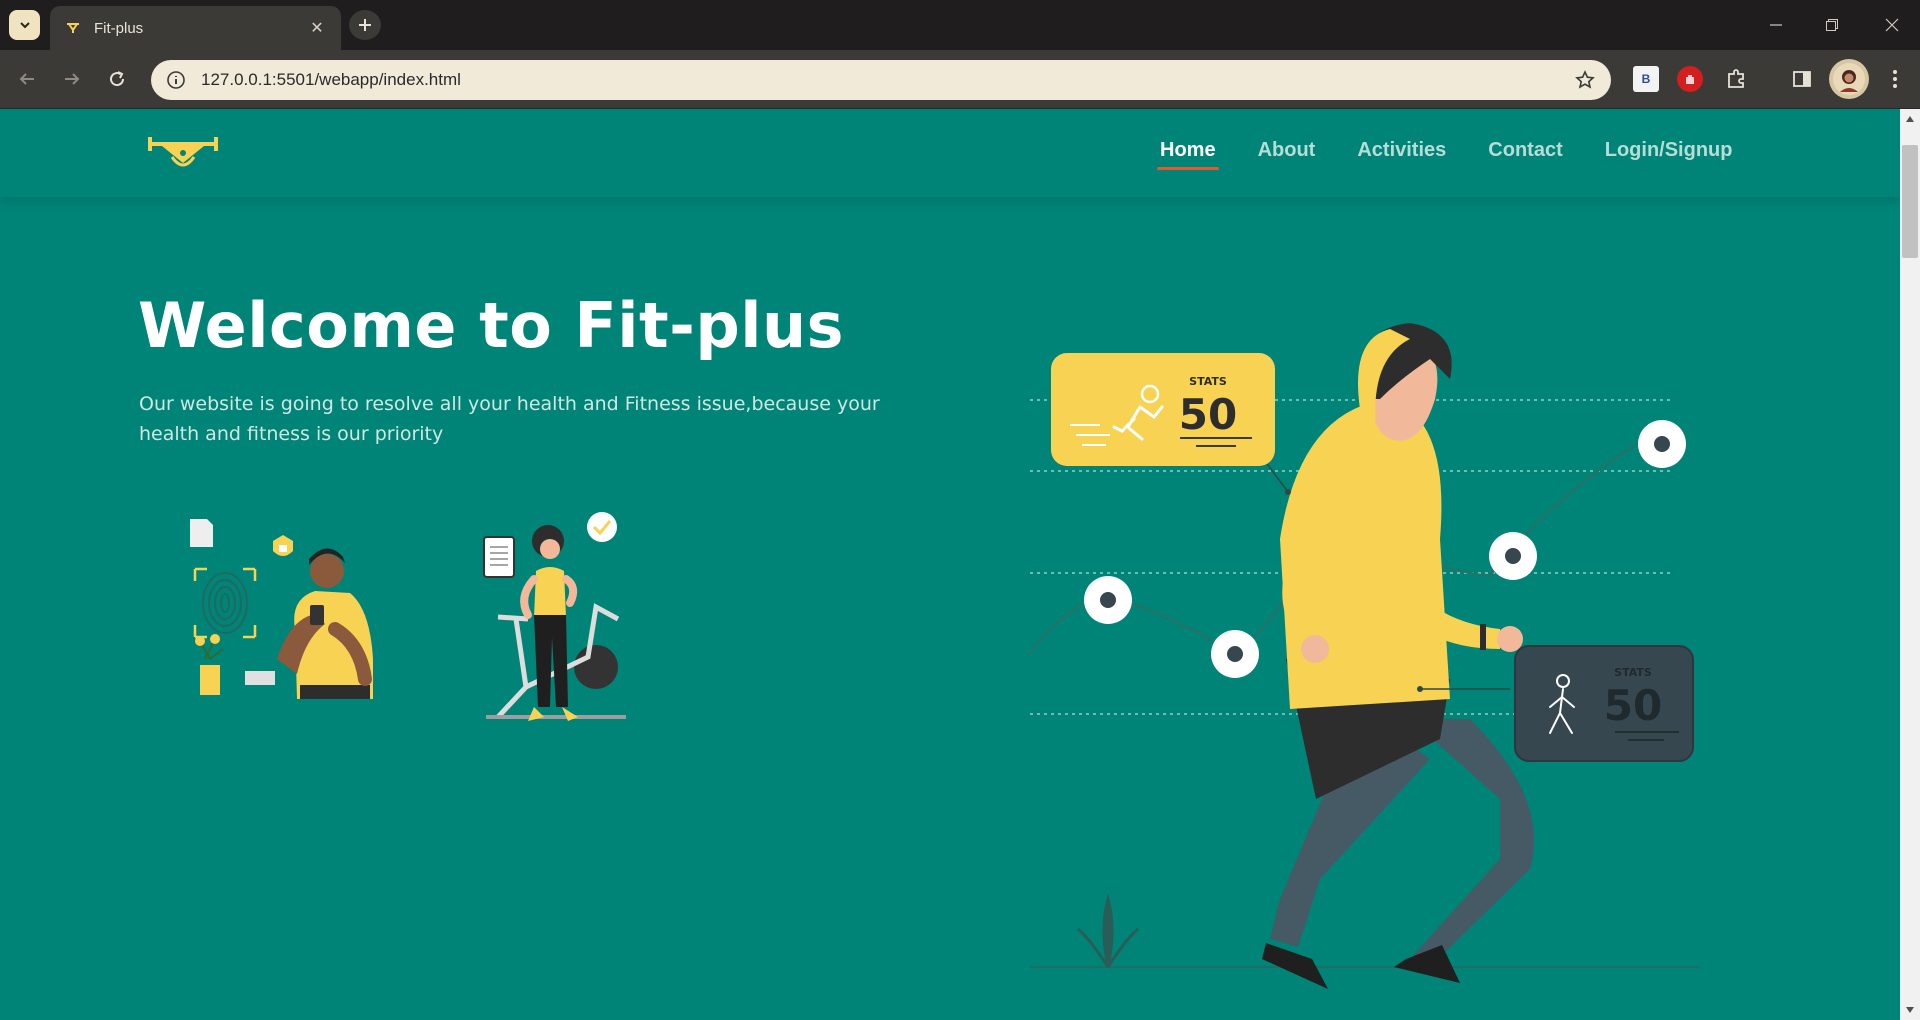  I want to click on arrow-left-icon, so click(26, 79).